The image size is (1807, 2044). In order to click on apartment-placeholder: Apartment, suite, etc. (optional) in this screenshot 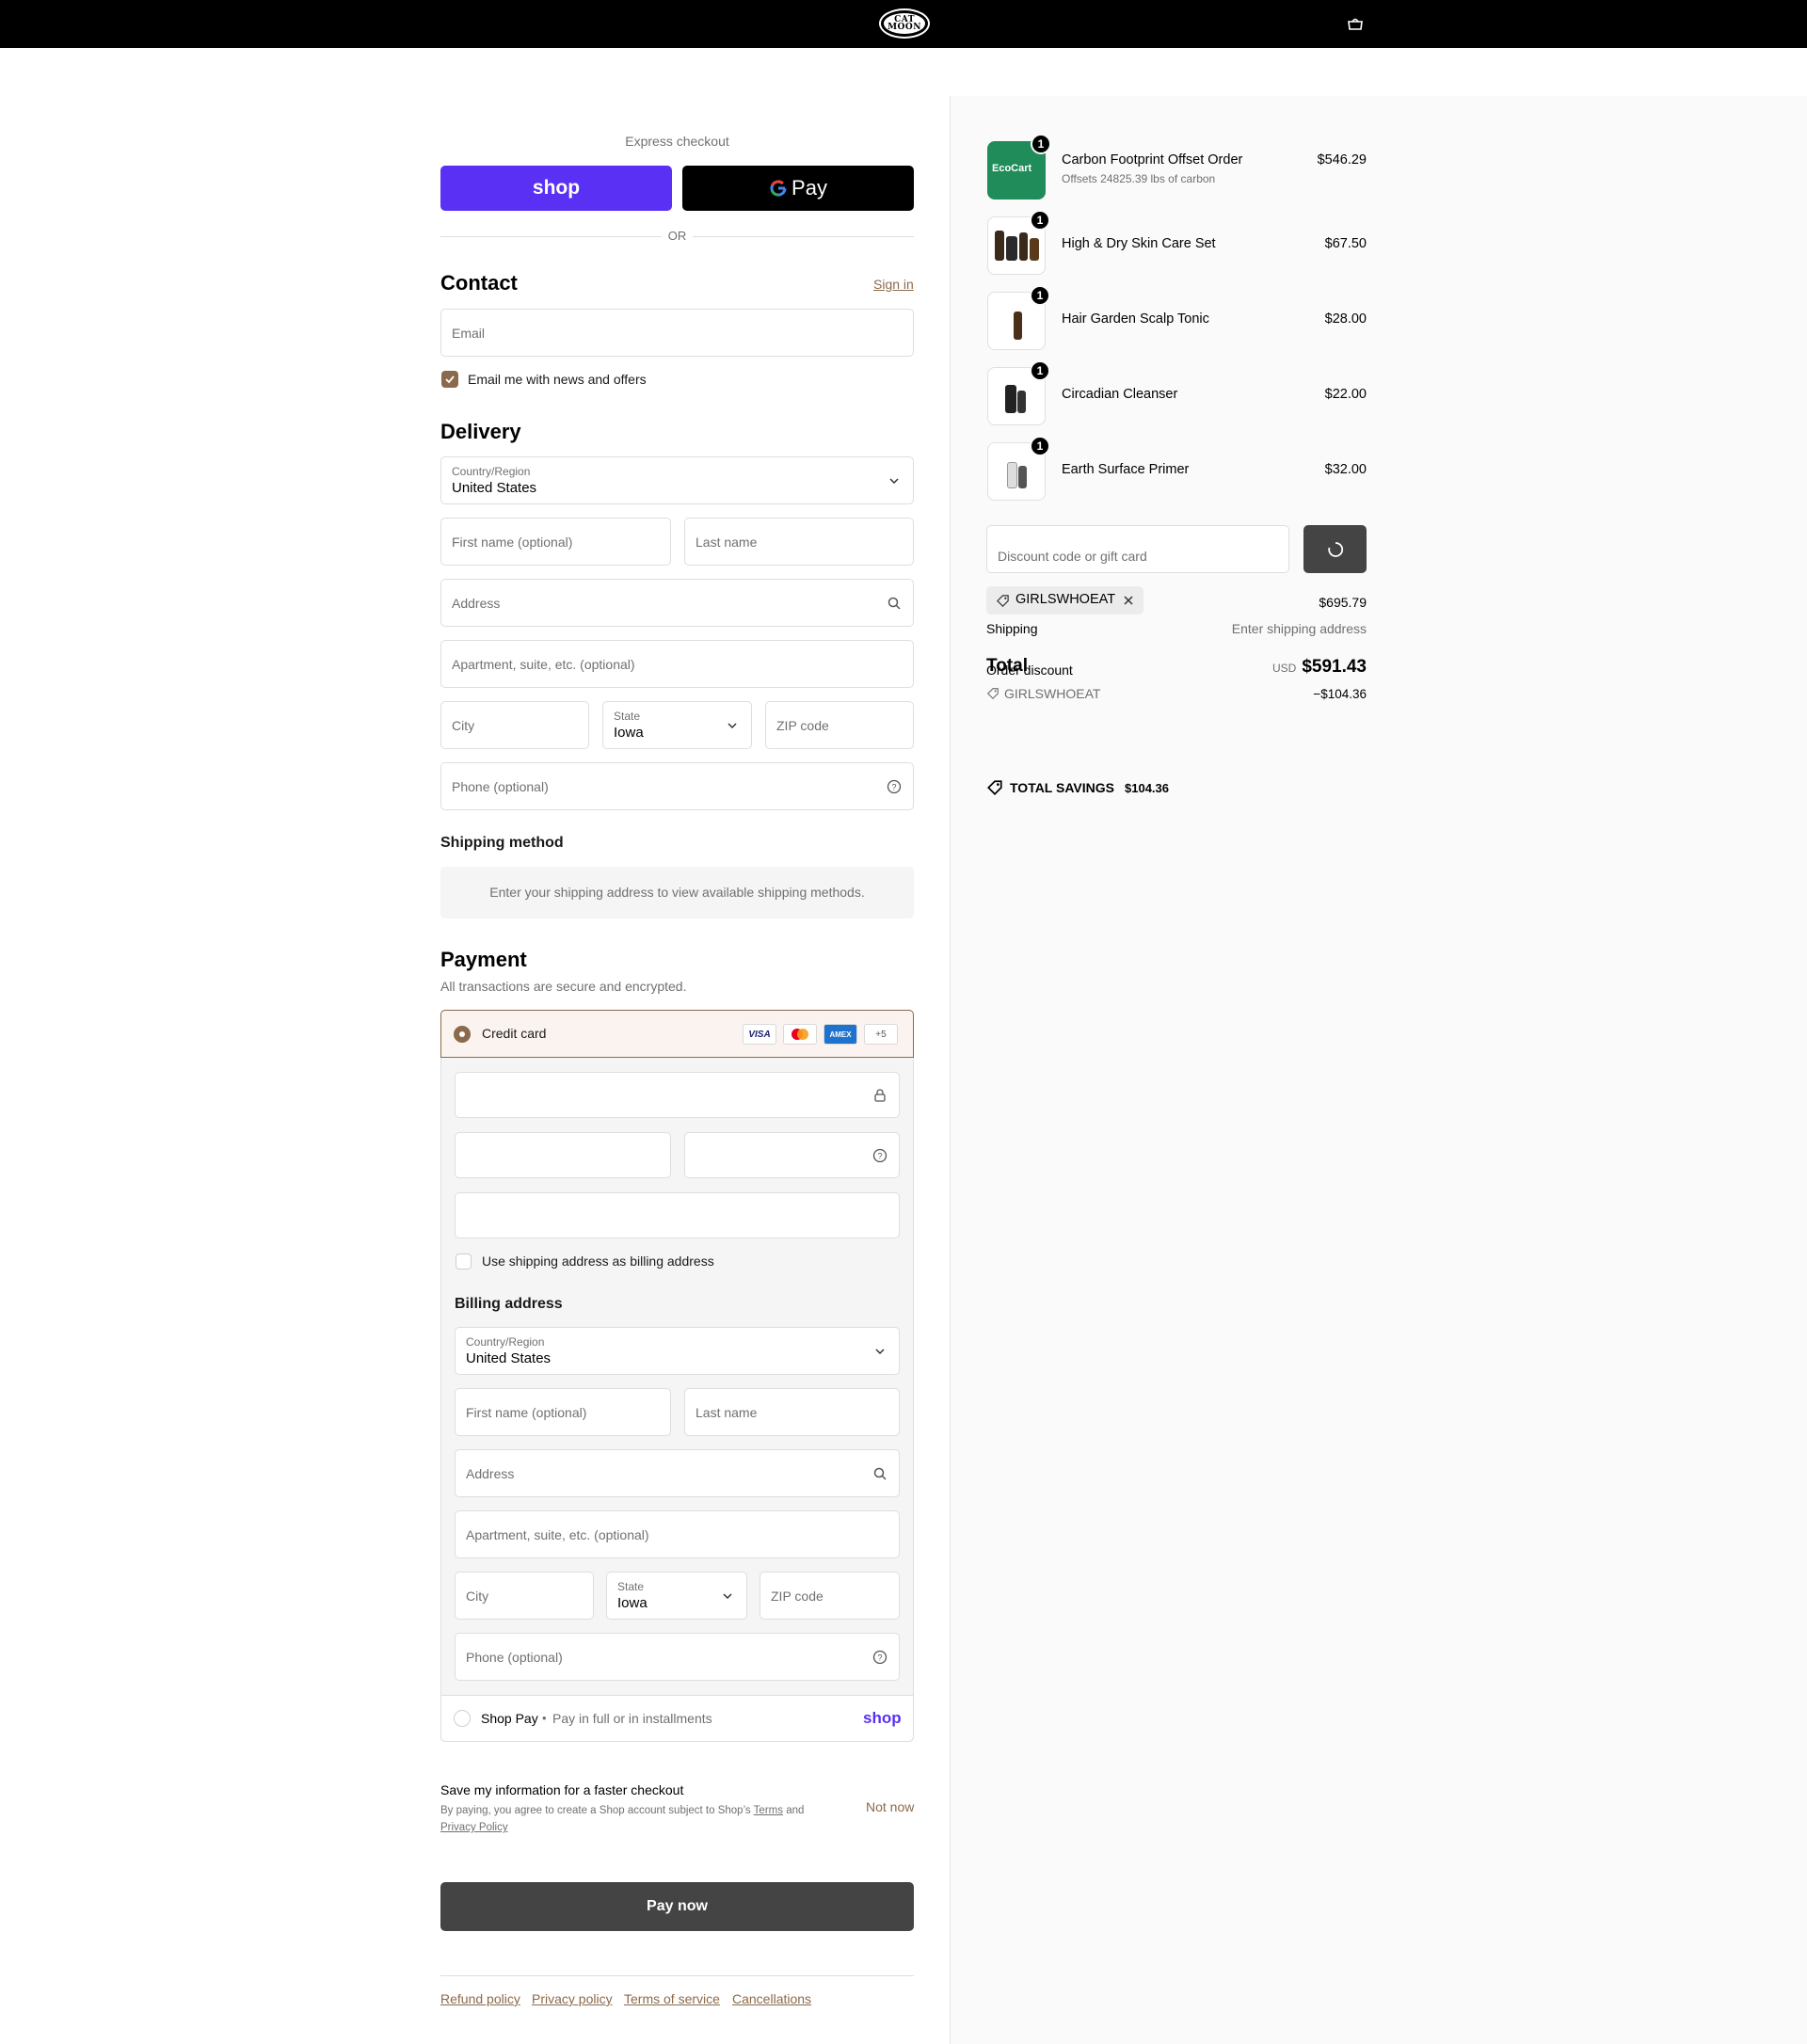, I will do `click(544, 664)`.